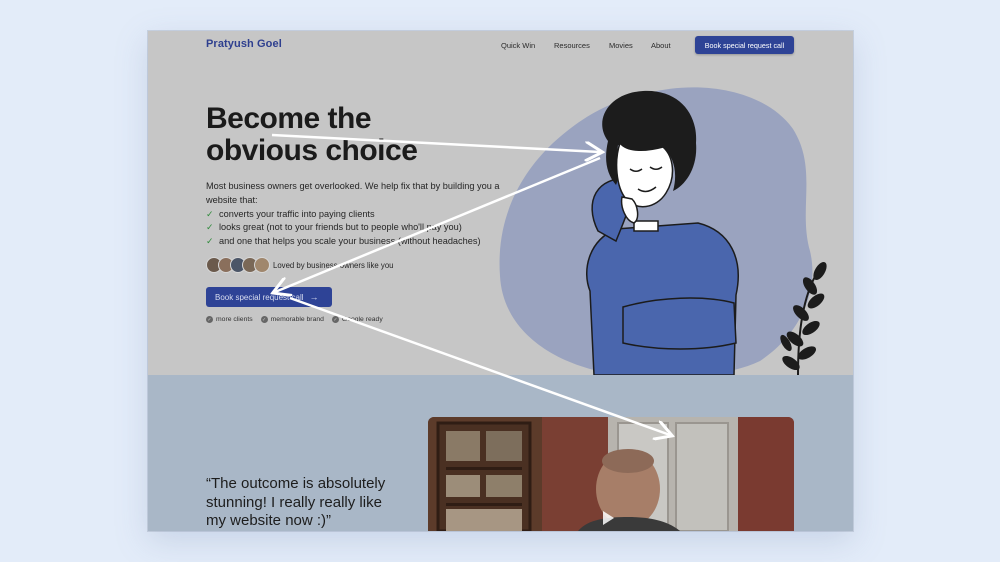 This screenshot has height=562, width=1000. I want to click on feature-badge: ✓ more clients, so click(229, 319).